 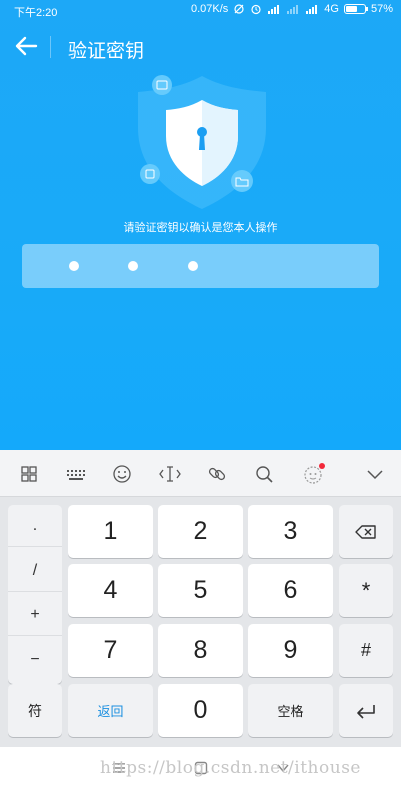 What do you see at coordinates (35, 571) in the screenshot?
I see `key-slash: /` at bounding box center [35, 571].